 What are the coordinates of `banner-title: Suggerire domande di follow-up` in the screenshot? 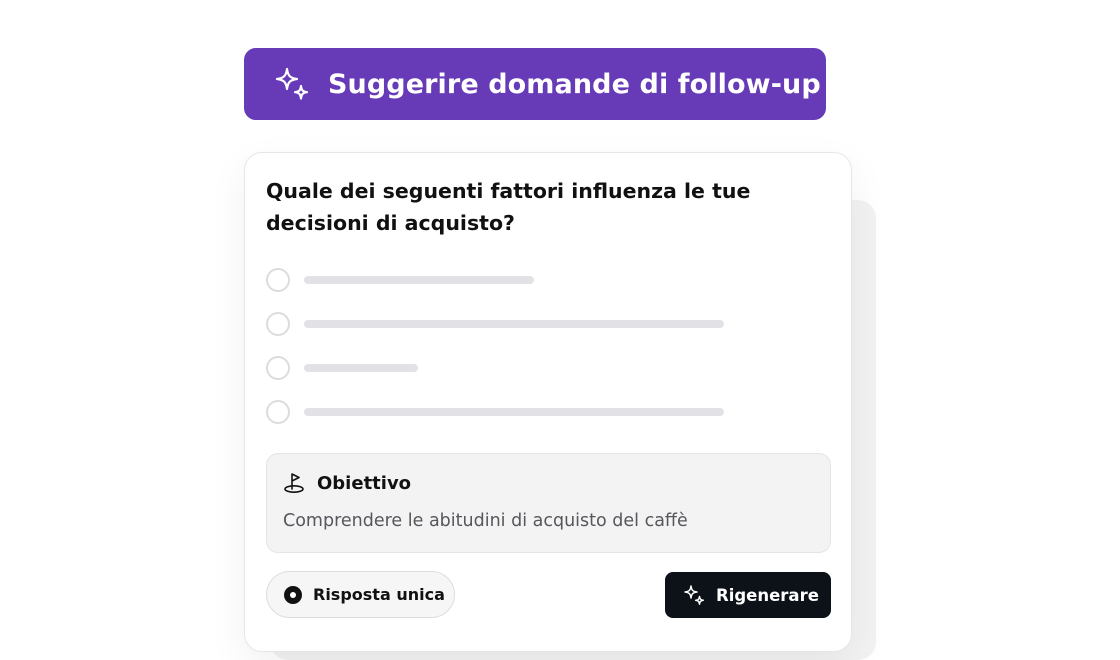 It's located at (574, 84).